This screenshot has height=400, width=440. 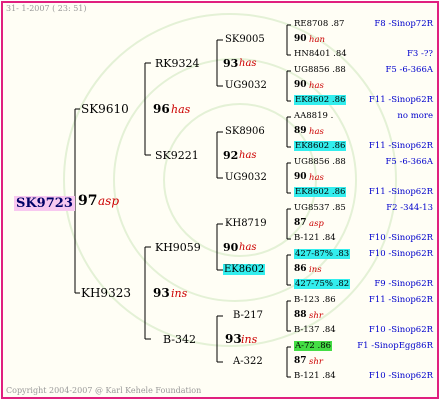 What do you see at coordinates (320, 208) in the screenshot?
I see `gen4-mother-id: UG8537 .85` at bounding box center [320, 208].